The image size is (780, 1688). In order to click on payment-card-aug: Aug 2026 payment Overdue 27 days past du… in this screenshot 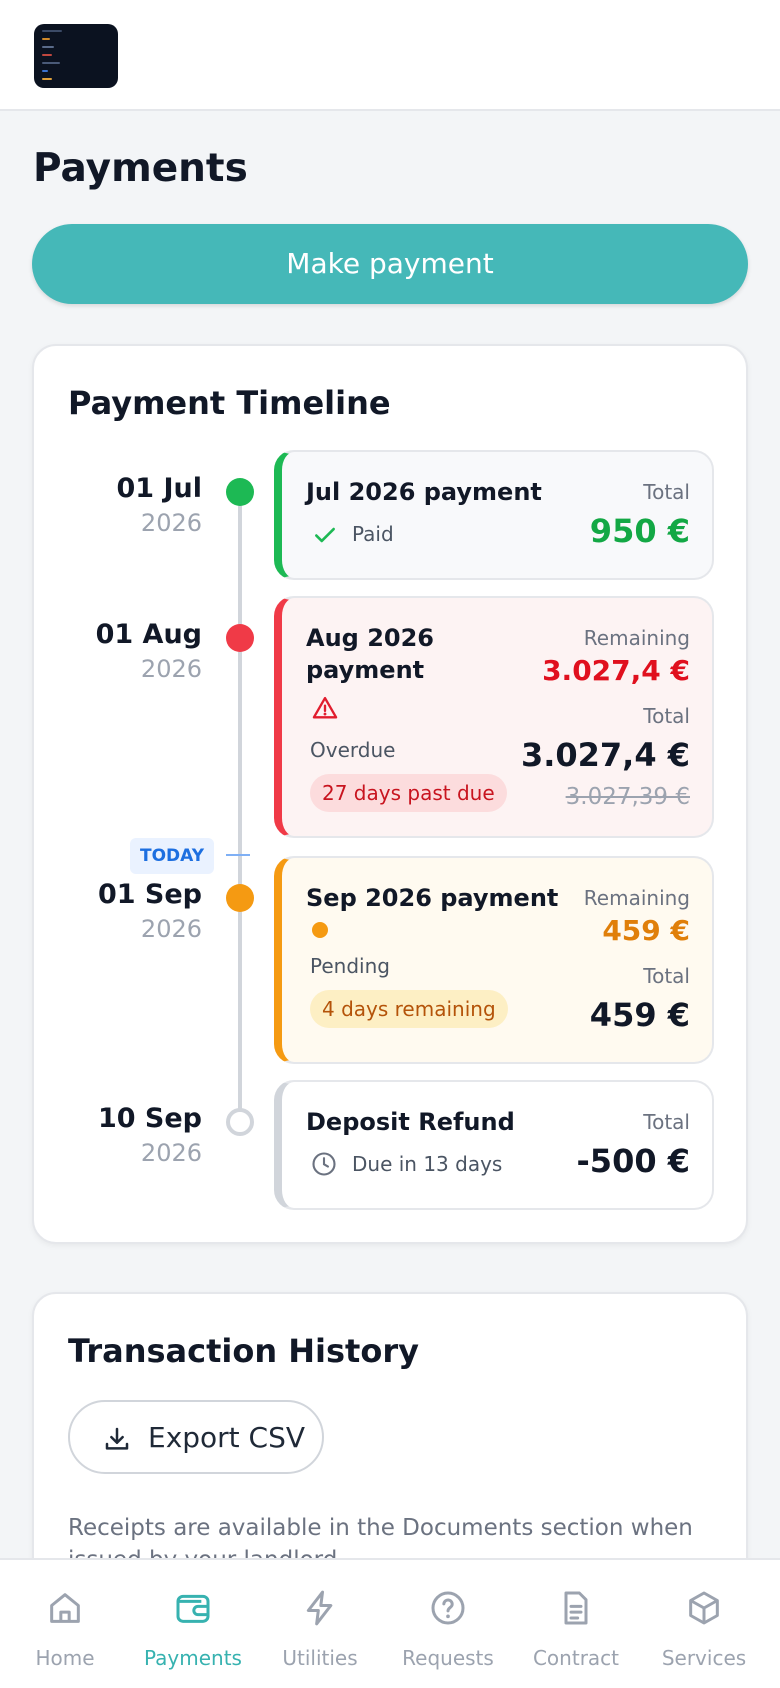, I will do `click(494, 717)`.